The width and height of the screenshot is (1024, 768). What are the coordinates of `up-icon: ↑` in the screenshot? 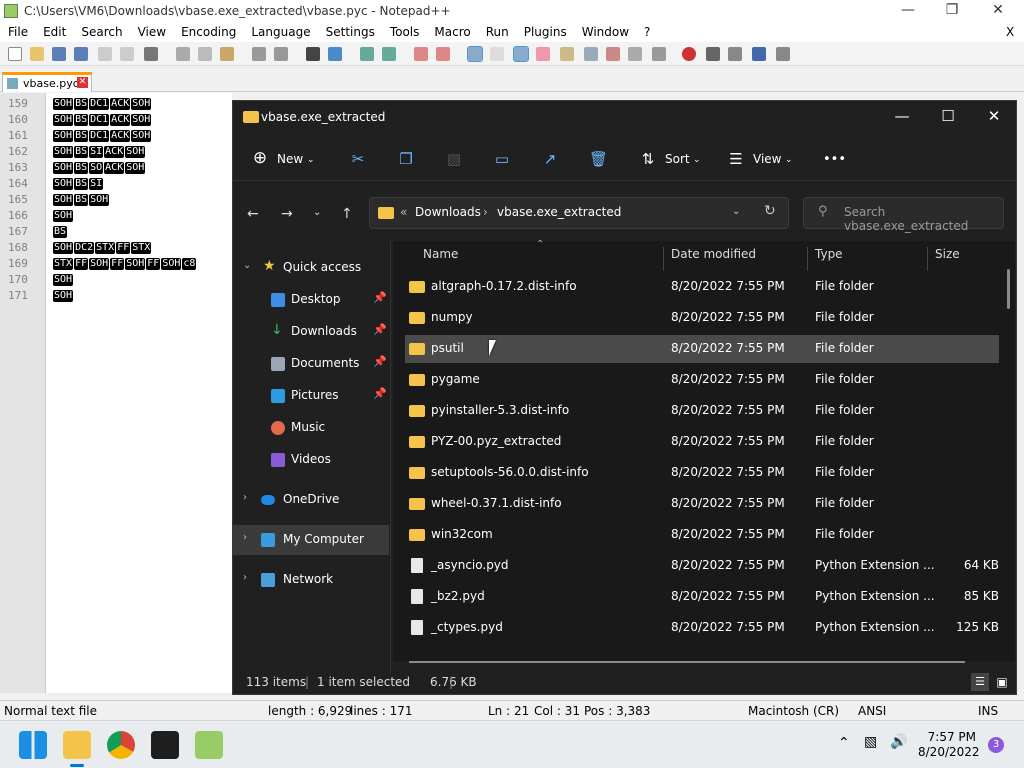 It's located at (347, 214).